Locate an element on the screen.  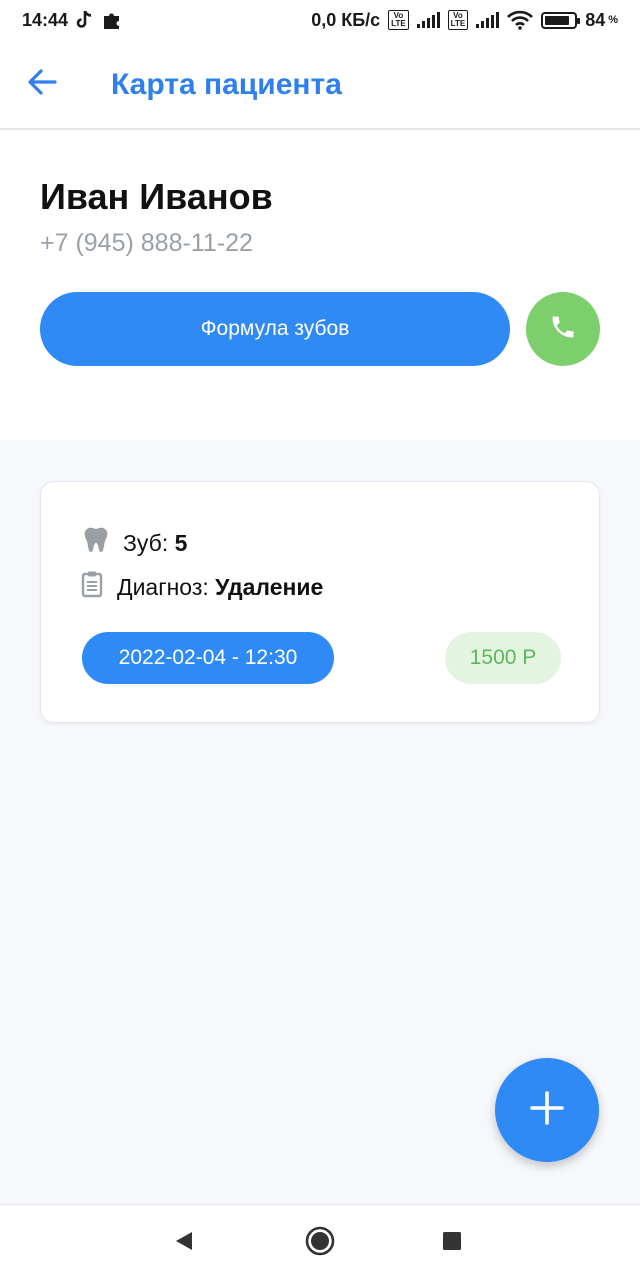
battery-fill is located at coordinates (557, 20).